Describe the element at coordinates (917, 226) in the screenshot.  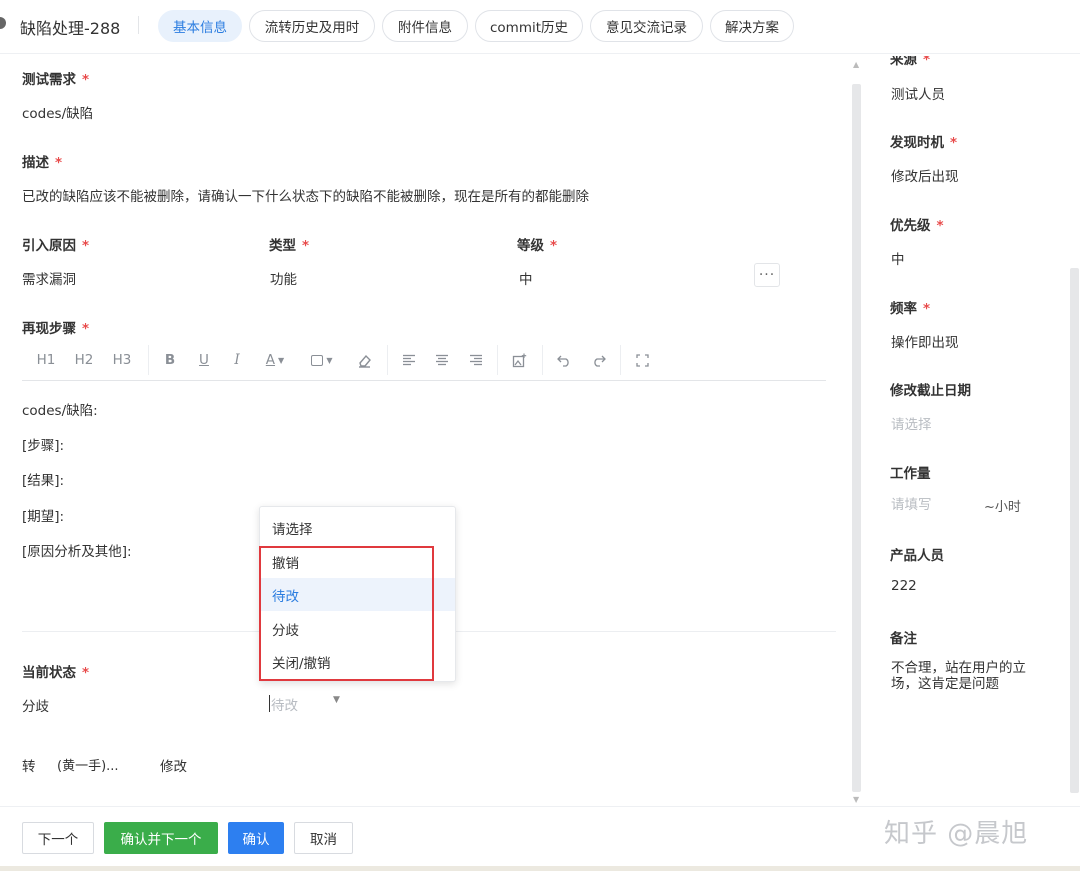
I see `priority-label: 优先级 *` at that location.